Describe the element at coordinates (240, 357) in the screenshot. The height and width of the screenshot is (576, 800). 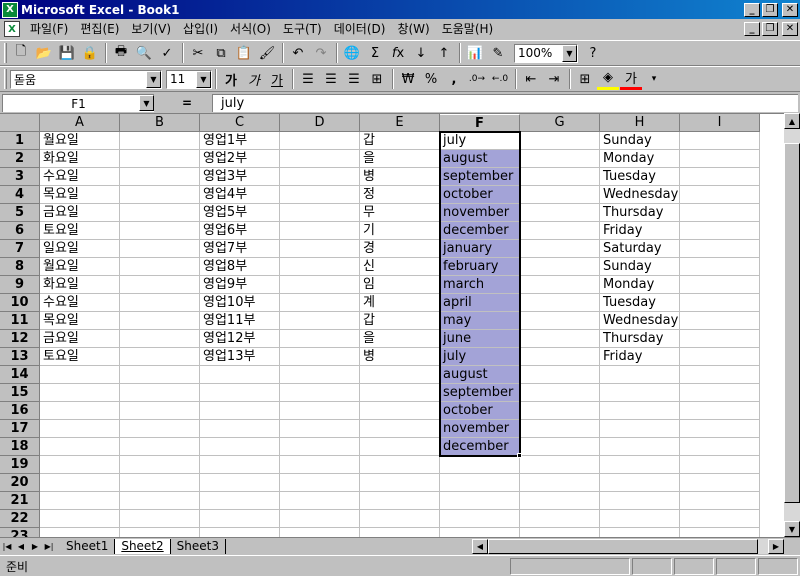
I see `cell-c13: 영업13부` at that location.